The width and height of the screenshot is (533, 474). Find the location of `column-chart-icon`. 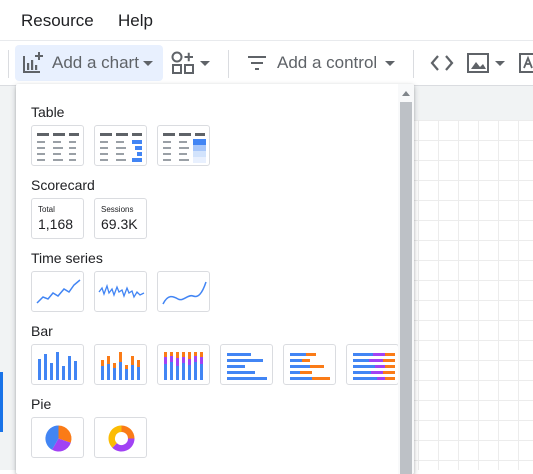

column-chart-icon is located at coordinates (57, 366).